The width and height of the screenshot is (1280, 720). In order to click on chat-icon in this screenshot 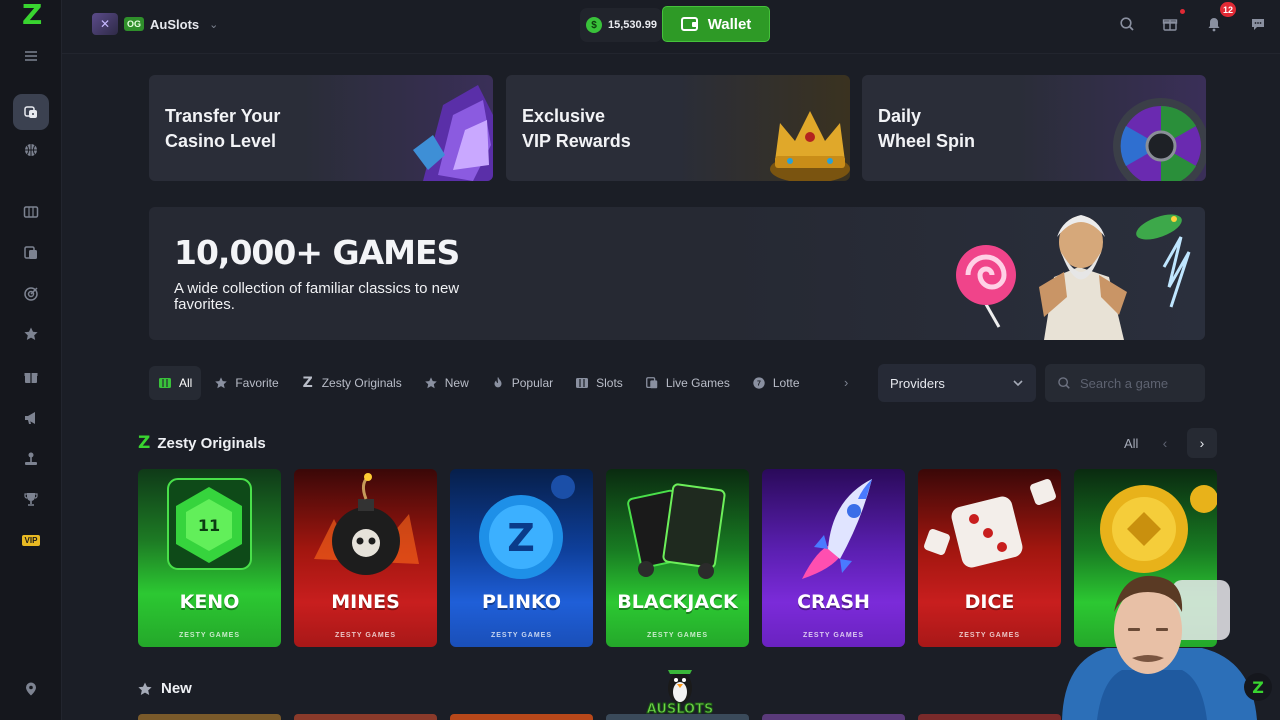, I will do `click(1258, 24)`.